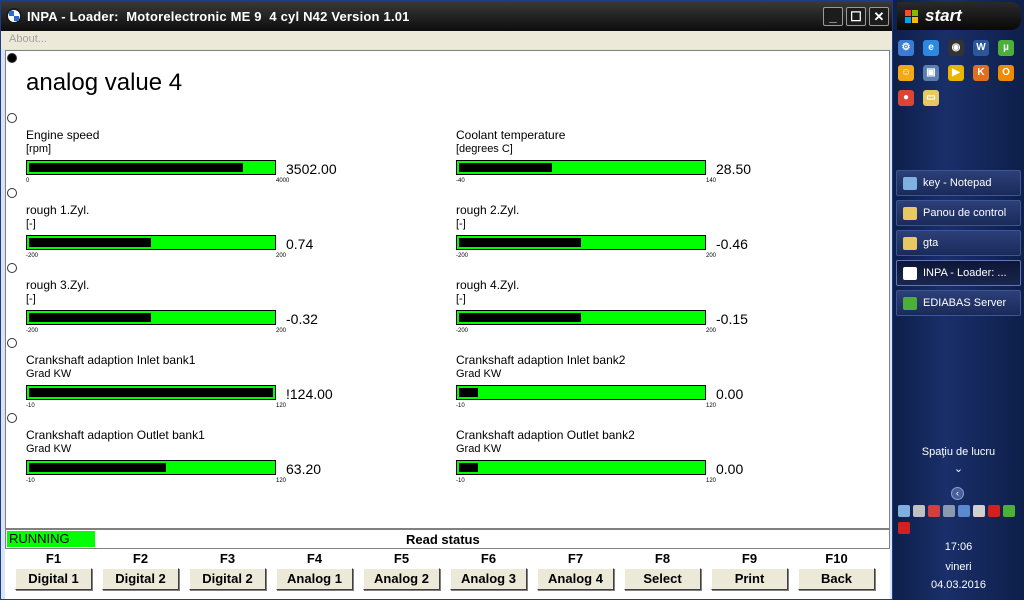  Describe the element at coordinates (401, 579) in the screenshot. I see `analog-2-button: Analog 2` at that location.